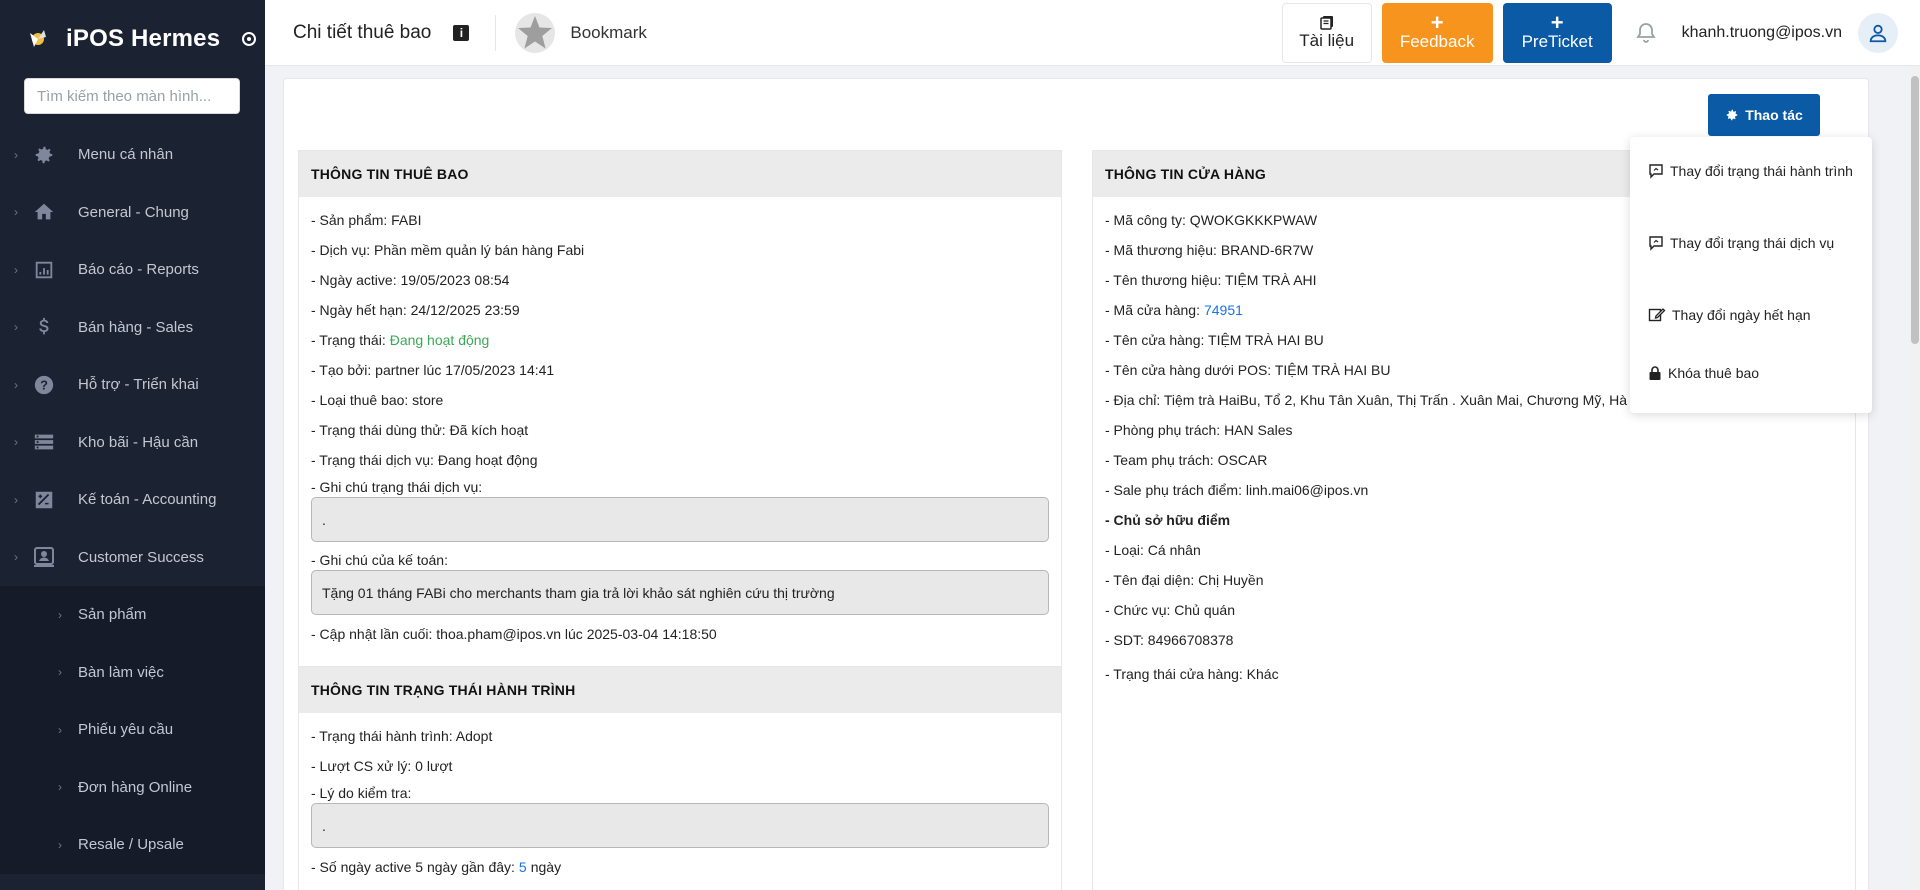  Describe the element at coordinates (44, 327) in the screenshot. I see `dollar-icon` at that location.